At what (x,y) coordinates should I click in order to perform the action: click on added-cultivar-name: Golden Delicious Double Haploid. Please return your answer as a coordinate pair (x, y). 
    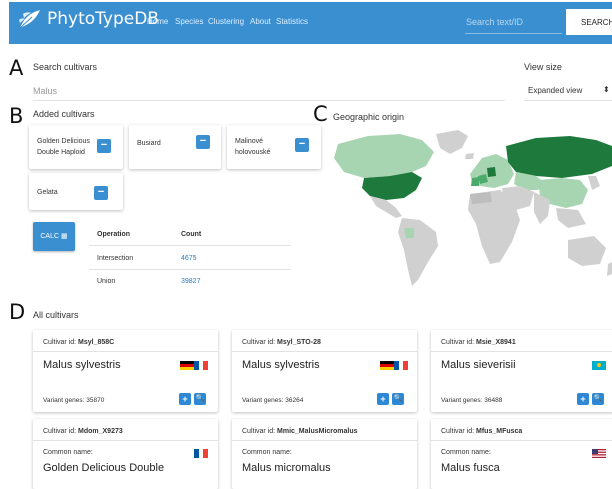
    Looking at the image, I should click on (63, 147).